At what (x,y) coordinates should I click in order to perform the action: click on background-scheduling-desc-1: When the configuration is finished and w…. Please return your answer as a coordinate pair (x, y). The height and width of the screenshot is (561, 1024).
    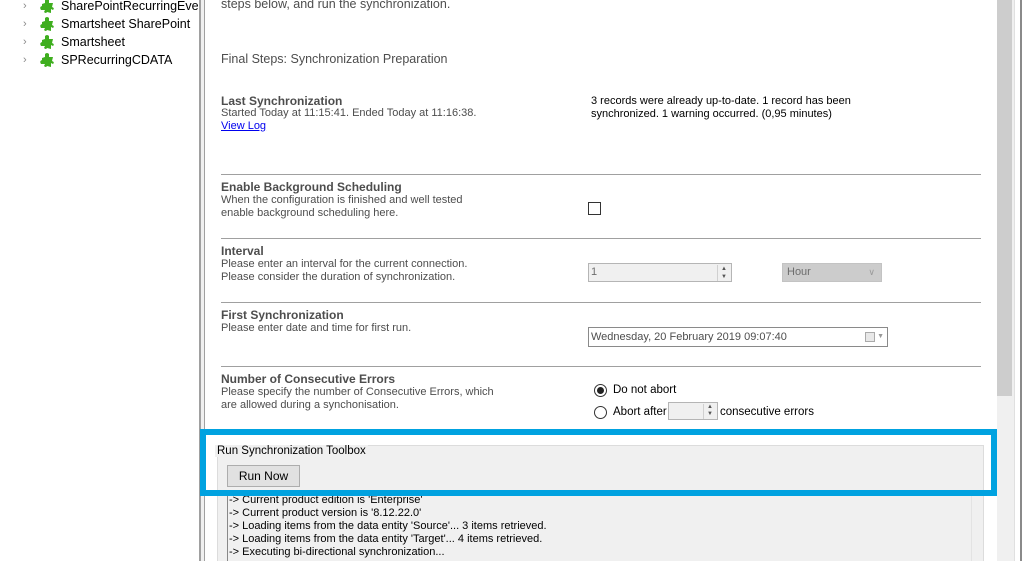
    Looking at the image, I should click on (342, 200).